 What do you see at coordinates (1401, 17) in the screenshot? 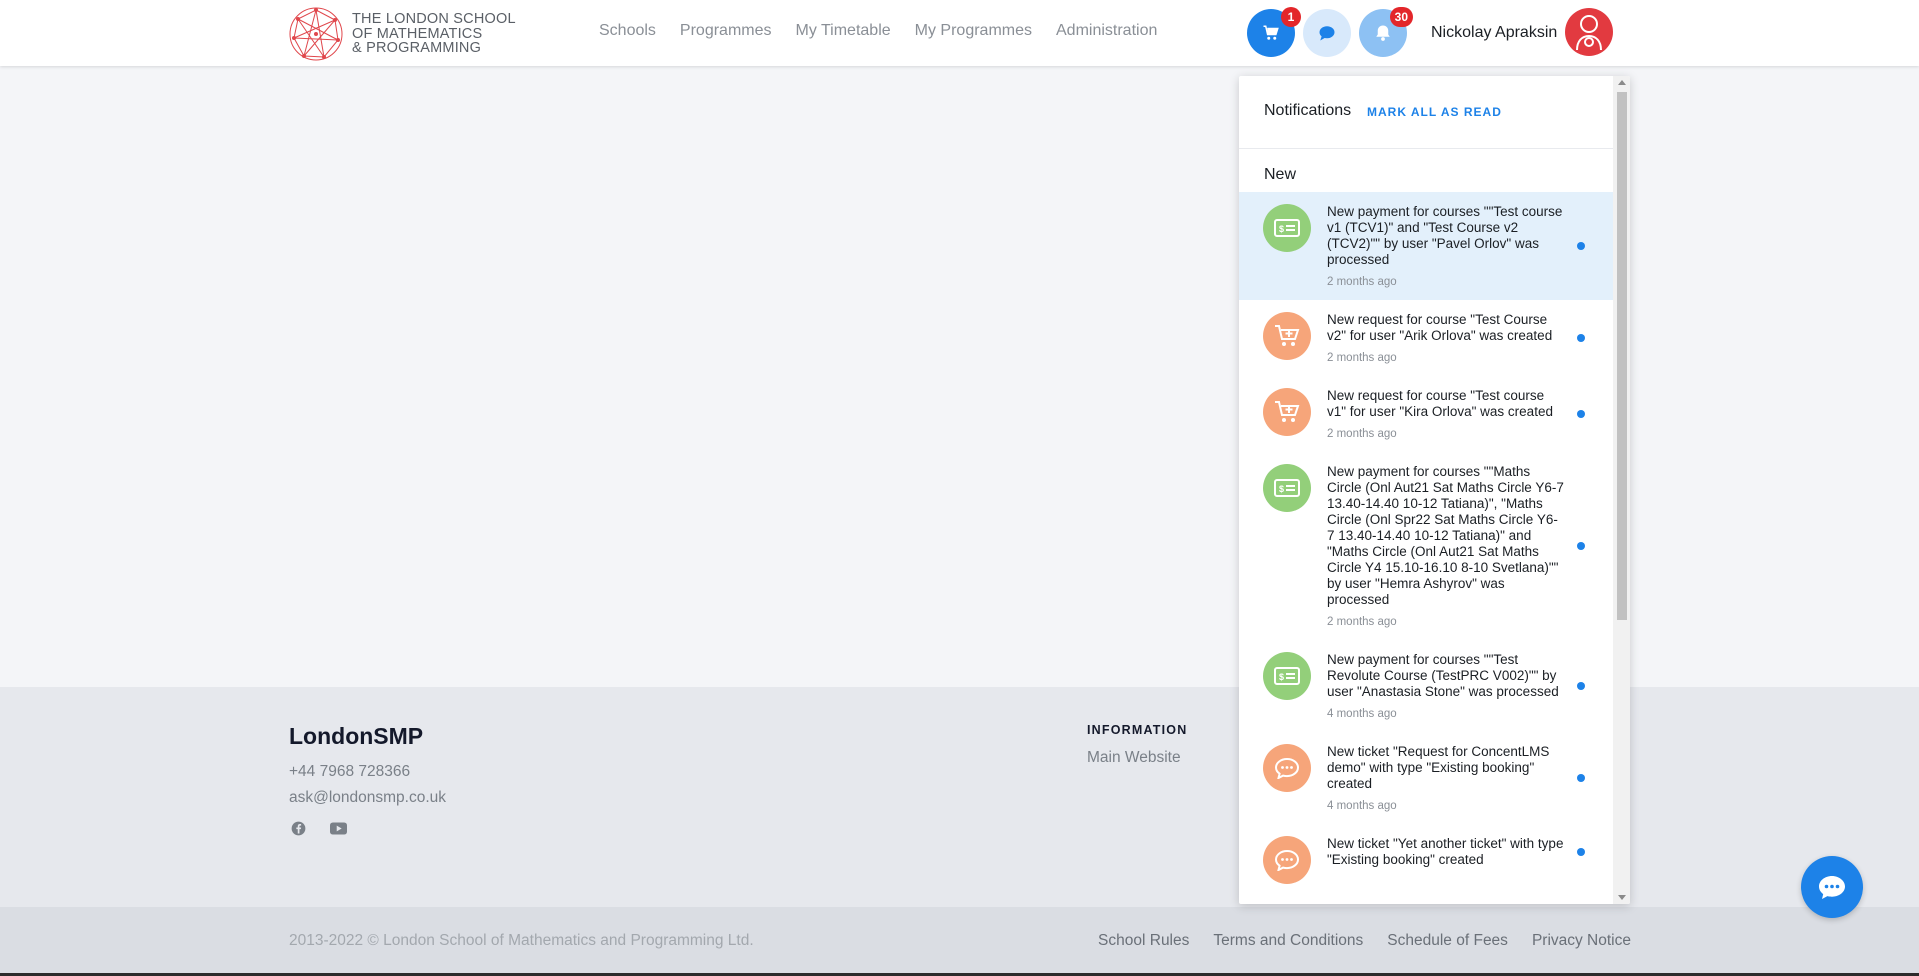
I see `notifications-count-badge: 30` at bounding box center [1401, 17].